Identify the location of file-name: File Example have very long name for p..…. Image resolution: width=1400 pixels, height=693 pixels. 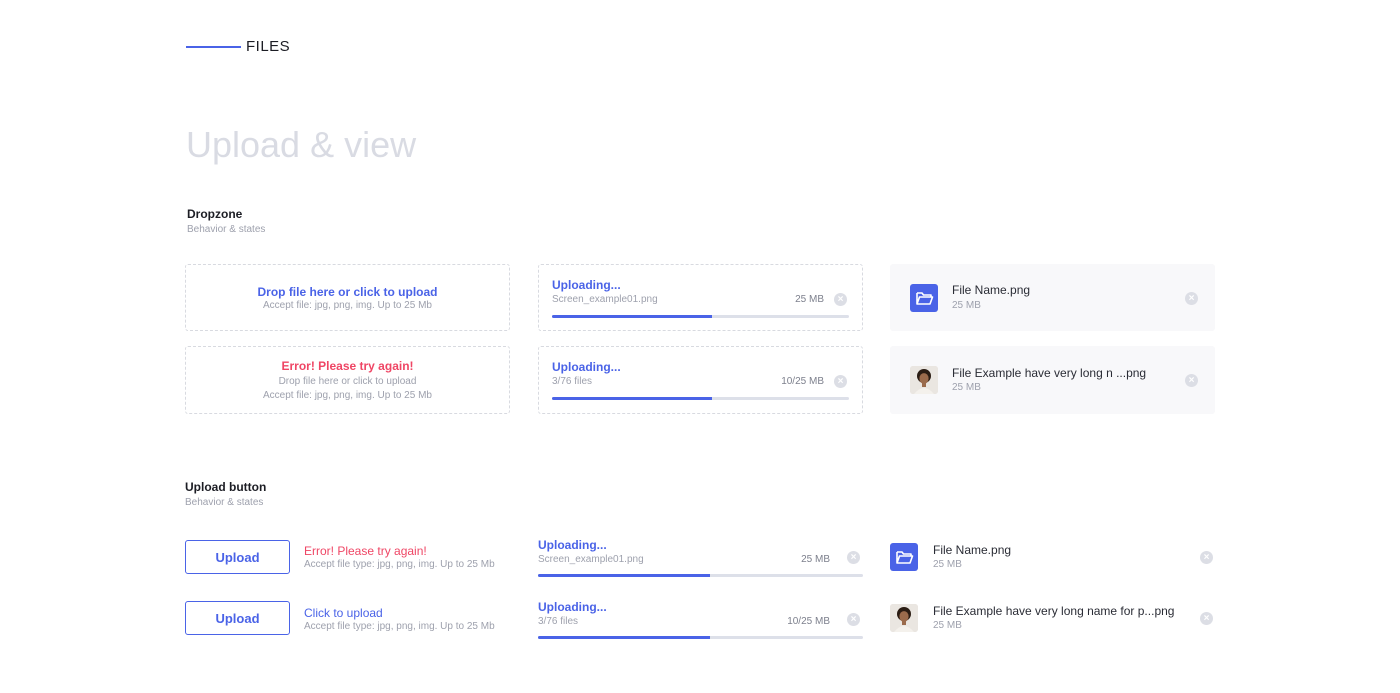
(1054, 611).